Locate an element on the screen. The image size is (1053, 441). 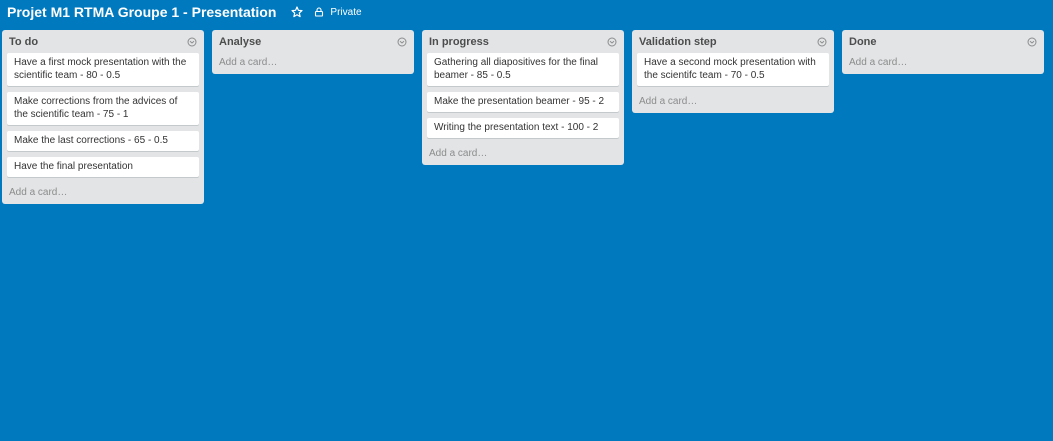
list-header: Validation step is located at coordinates (733, 41).